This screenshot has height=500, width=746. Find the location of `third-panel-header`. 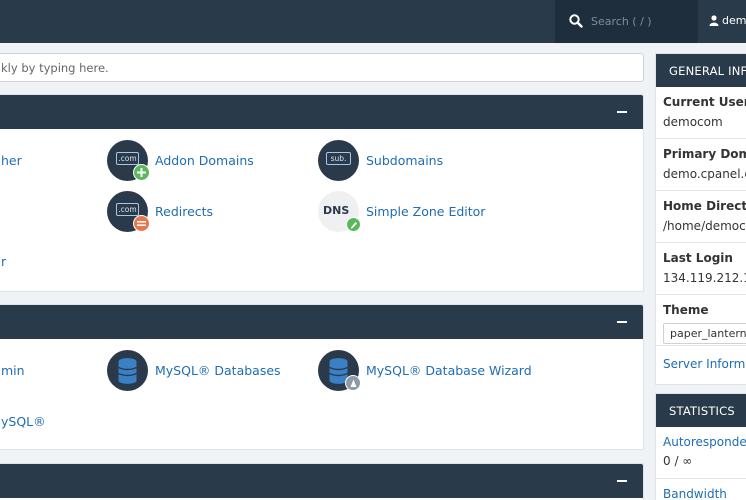

third-panel-header is located at coordinates (321, 481).